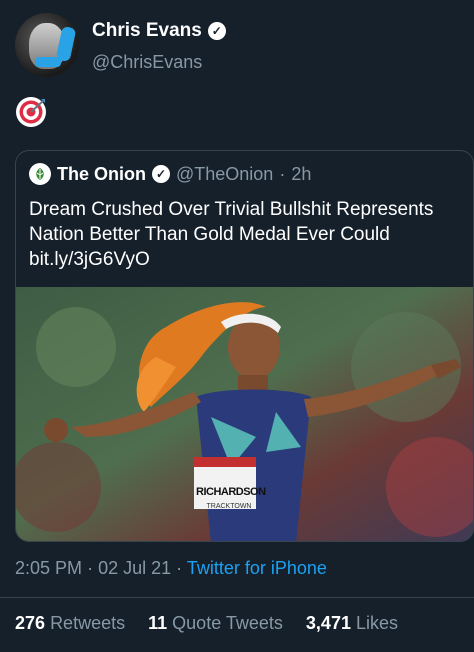  Describe the element at coordinates (101, 174) in the screenshot. I see `quoted-author-name: The Onion` at that location.